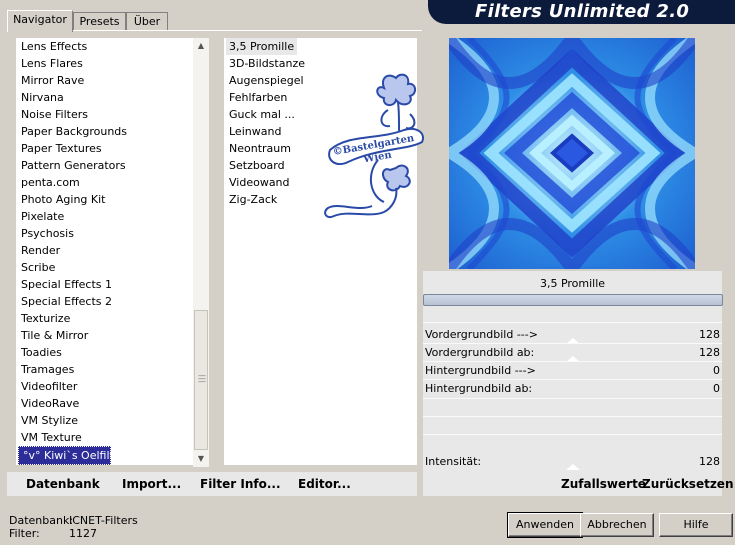 The image size is (735, 545). What do you see at coordinates (103, 520) in the screenshot?
I see `status-database-value: ICNET-Filters` at bounding box center [103, 520].